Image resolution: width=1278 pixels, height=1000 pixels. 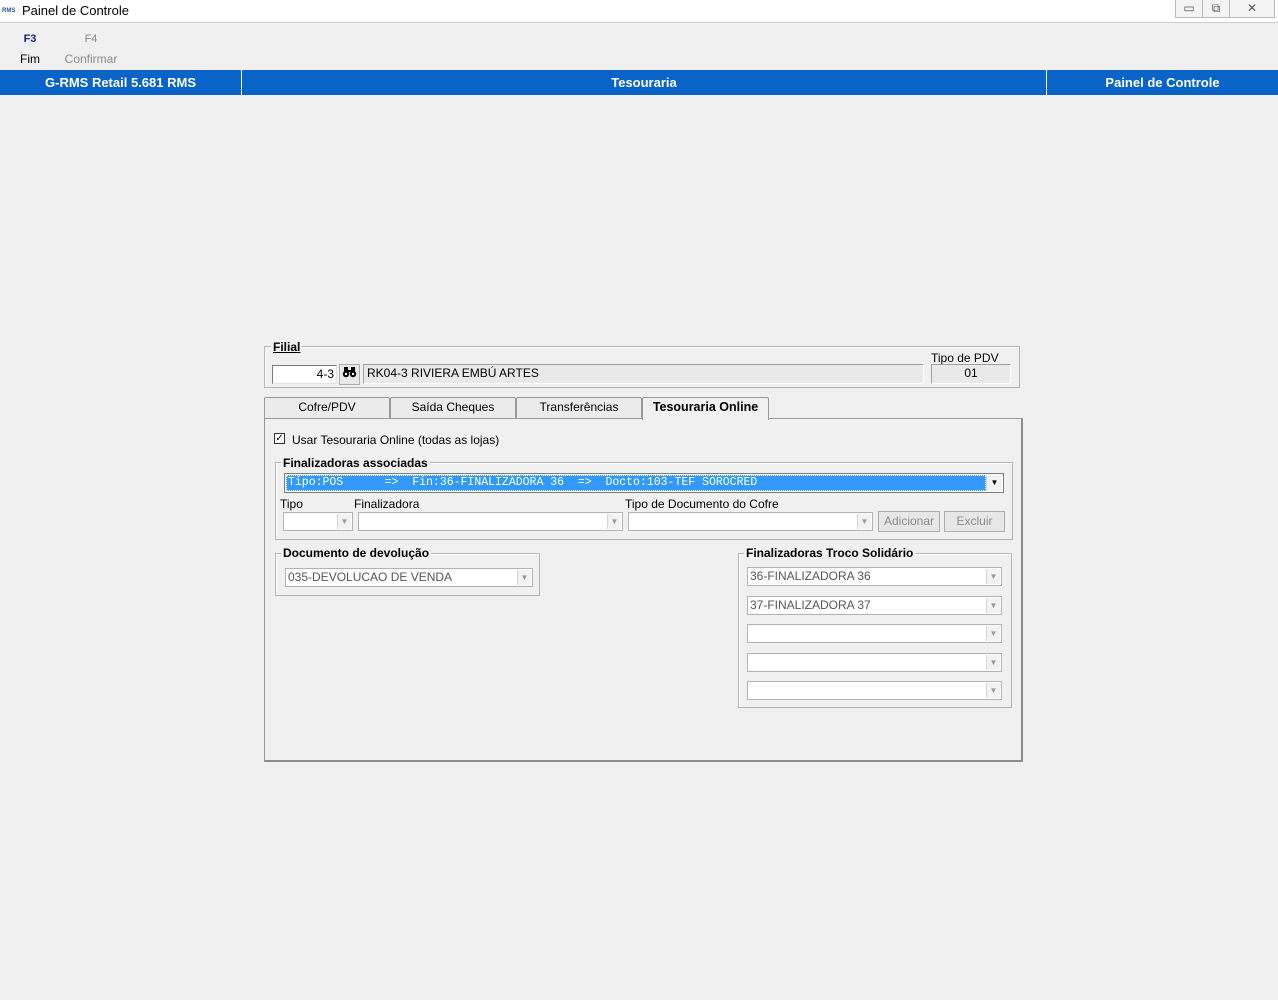 I want to click on restore-icon: ⧉, so click(x=1216, y=9).